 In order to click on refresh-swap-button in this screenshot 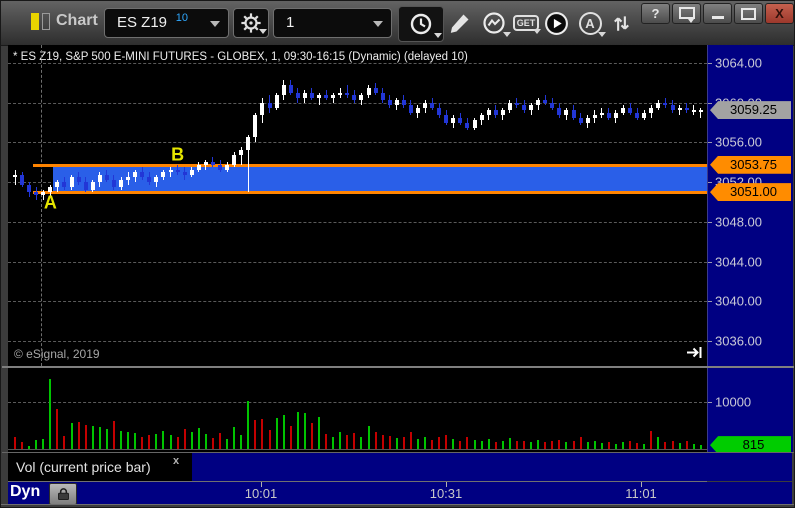, I will do `click(621, 23)`.